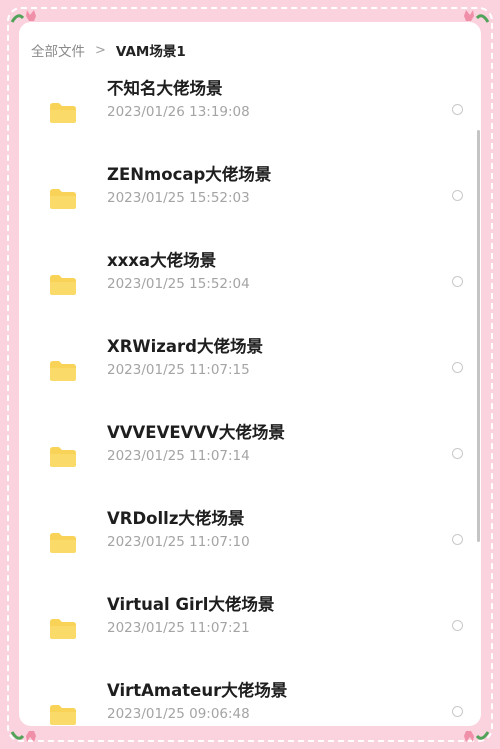 The width and height of the screenshot is (500, 749). Describe the element at coordinates (178, 714) in the screenshot. I see `folder-date: 2023/01/25 09:06:48` at that location.